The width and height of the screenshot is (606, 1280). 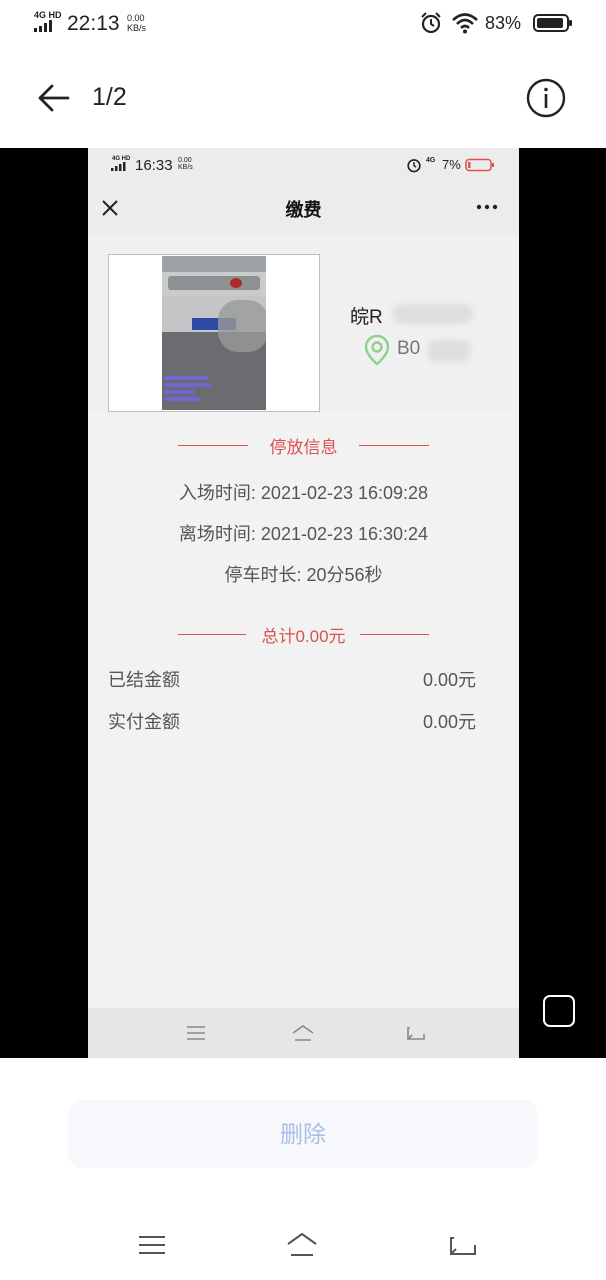 I want to click on vehicle-photo-frame, so click(x=214, y=333).